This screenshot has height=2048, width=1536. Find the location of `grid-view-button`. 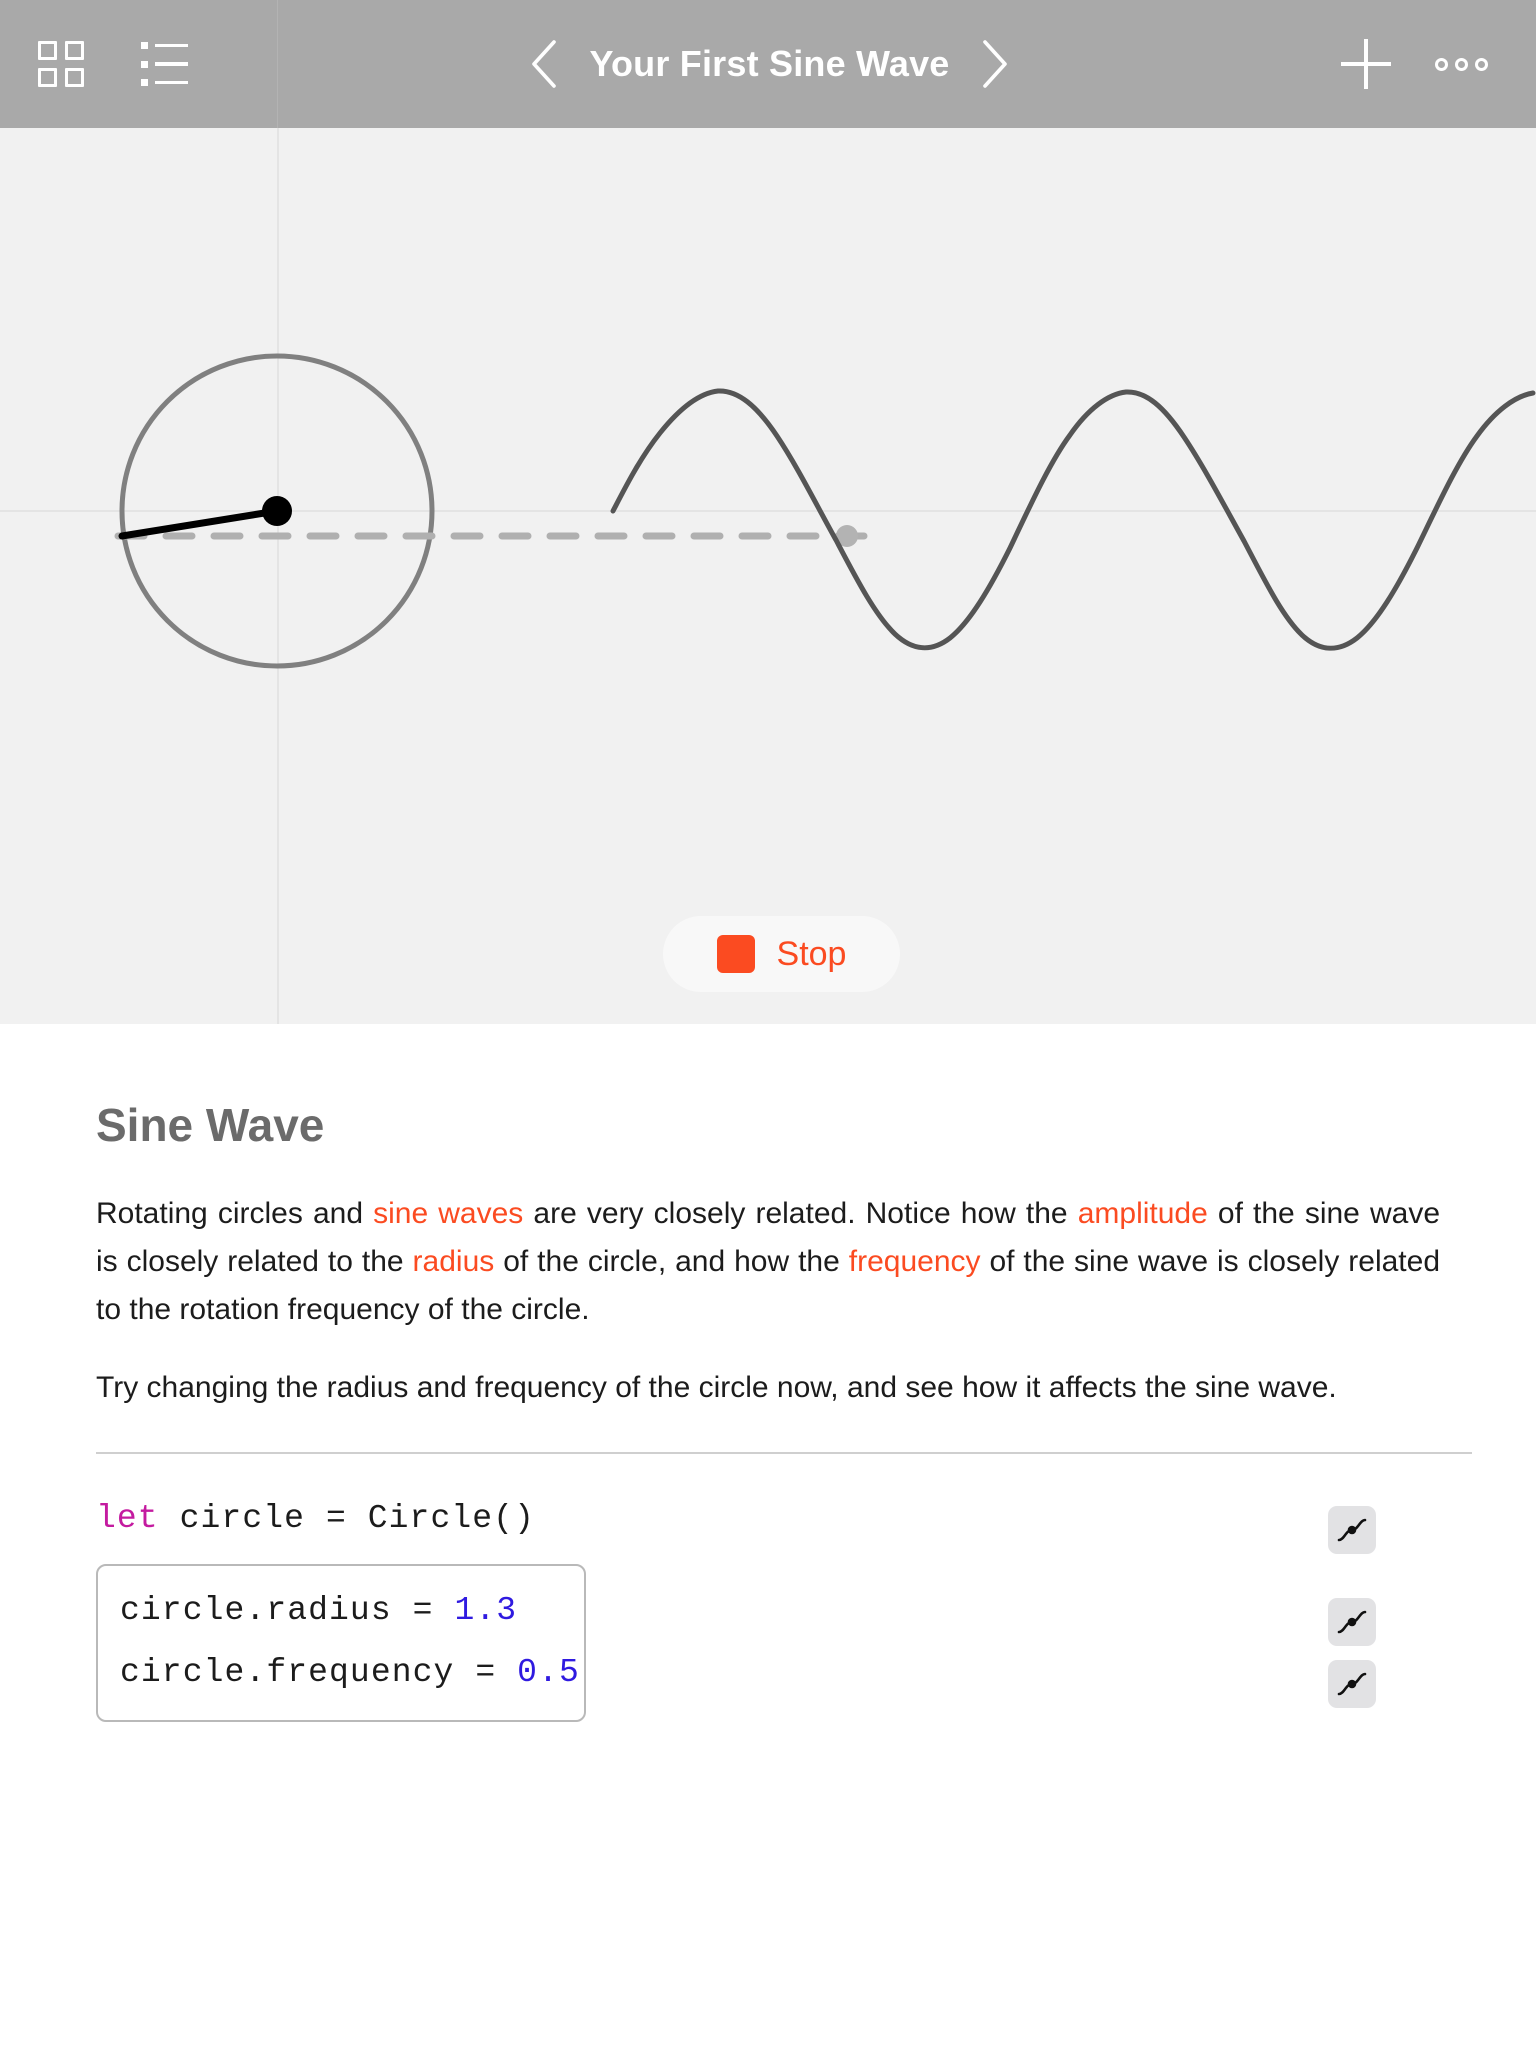

grid-view-button is located at coordinates (61, 64).